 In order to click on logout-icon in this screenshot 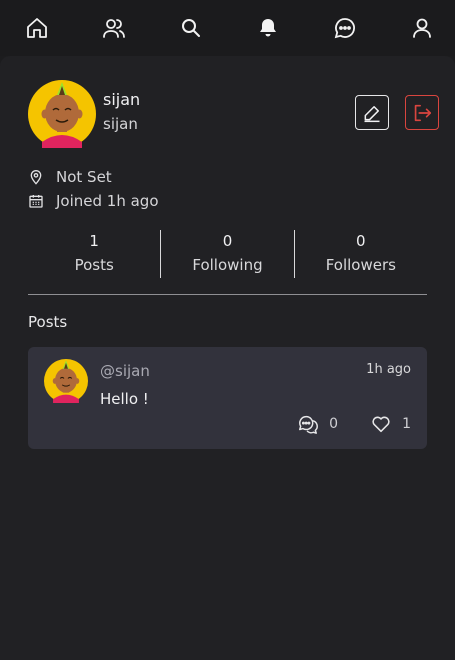, I will do `click(423, 112)`.